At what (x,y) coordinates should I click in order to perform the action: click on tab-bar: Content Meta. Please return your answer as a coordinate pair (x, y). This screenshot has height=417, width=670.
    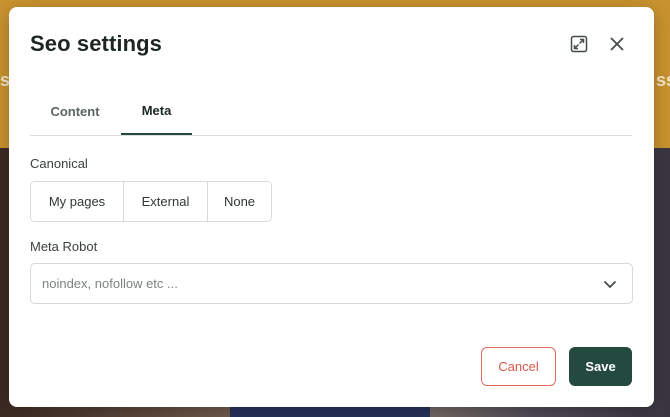
    Looking at the image, I should click on (331, 112).